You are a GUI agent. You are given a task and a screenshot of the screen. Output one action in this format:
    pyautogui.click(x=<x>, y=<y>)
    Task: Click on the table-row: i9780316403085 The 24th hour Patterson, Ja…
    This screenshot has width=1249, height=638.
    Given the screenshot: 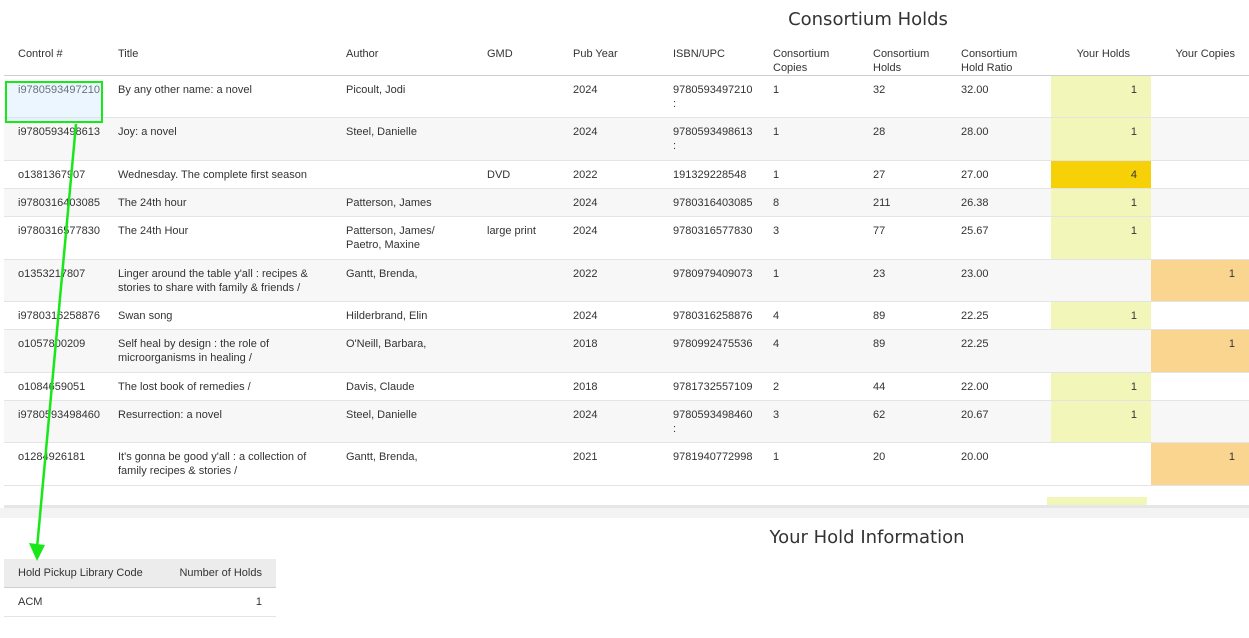 What is the action you would take?
    pyautogui.click(x=626, y=202)
    